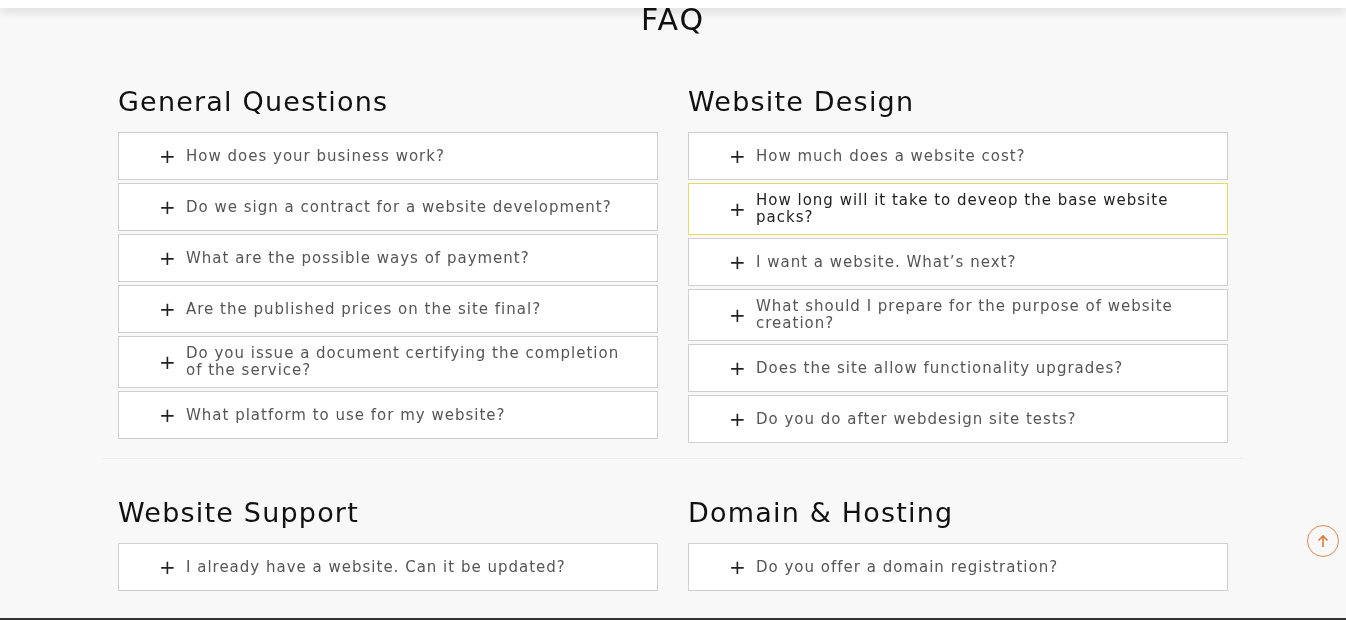 The image size is (1346, 620). I want to click on faq-item: + Does the site allow functionality upgrades?, so click(958, 368).